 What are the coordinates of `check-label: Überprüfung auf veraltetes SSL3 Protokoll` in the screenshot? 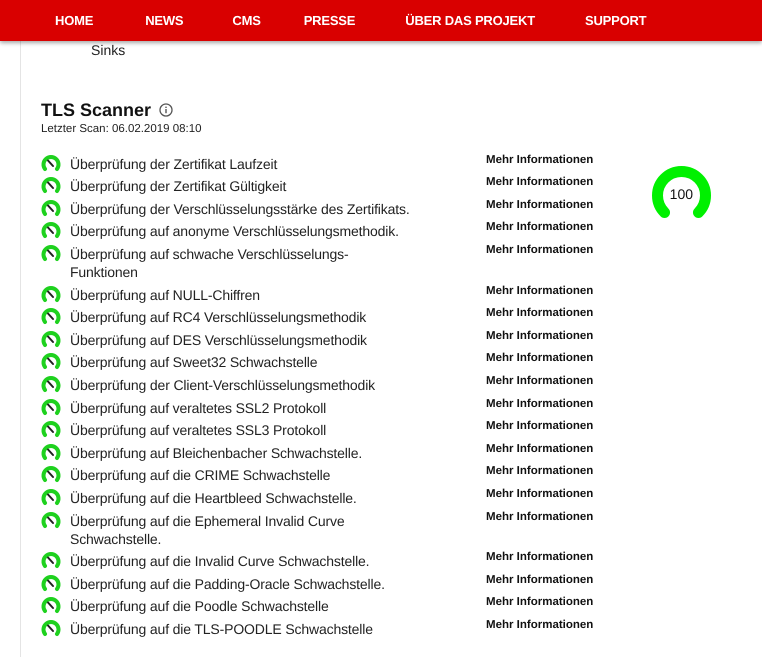 It's located at (199, 430).